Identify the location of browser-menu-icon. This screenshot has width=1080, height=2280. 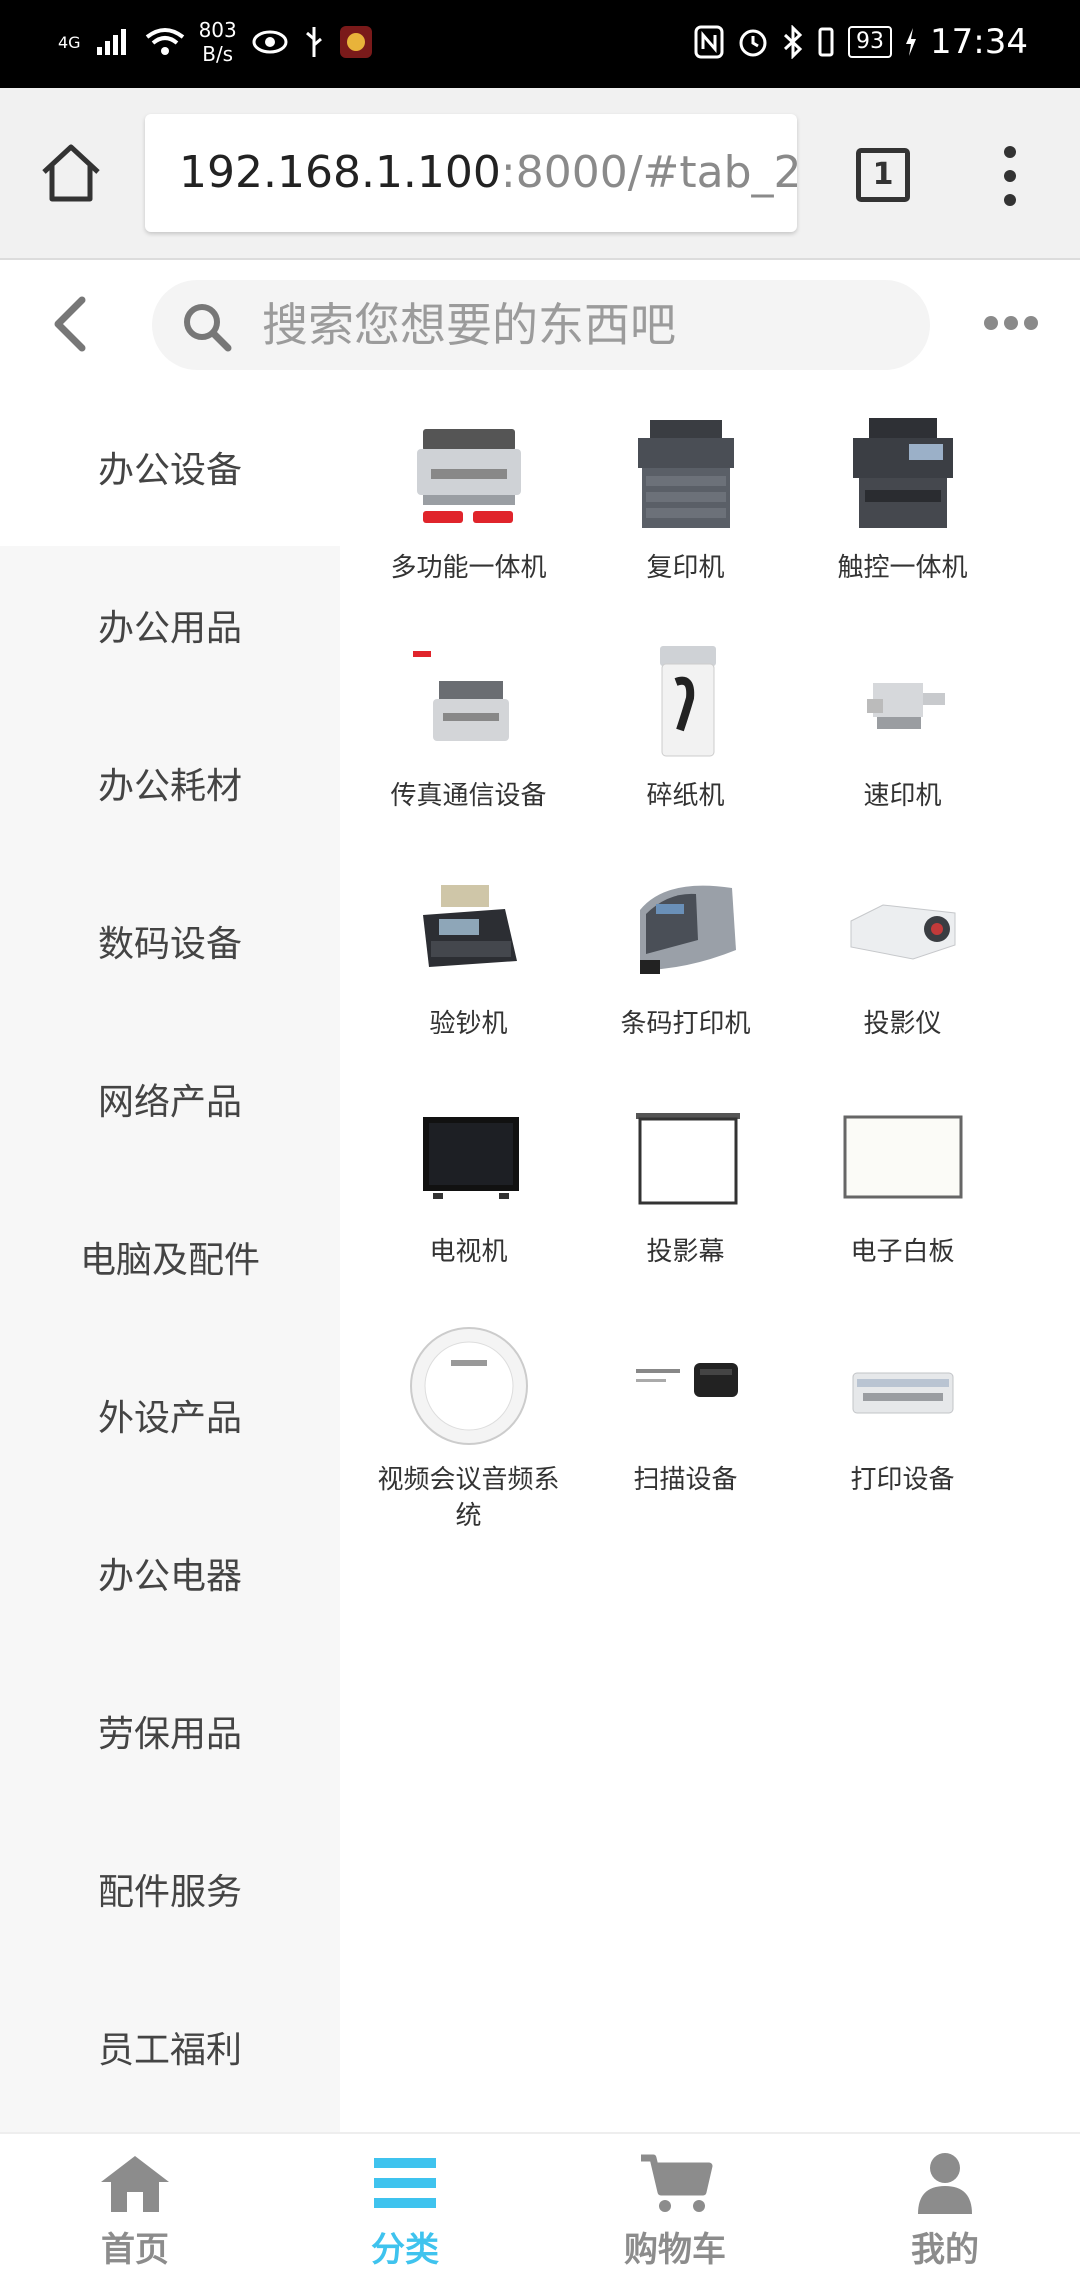
(1010, 176).